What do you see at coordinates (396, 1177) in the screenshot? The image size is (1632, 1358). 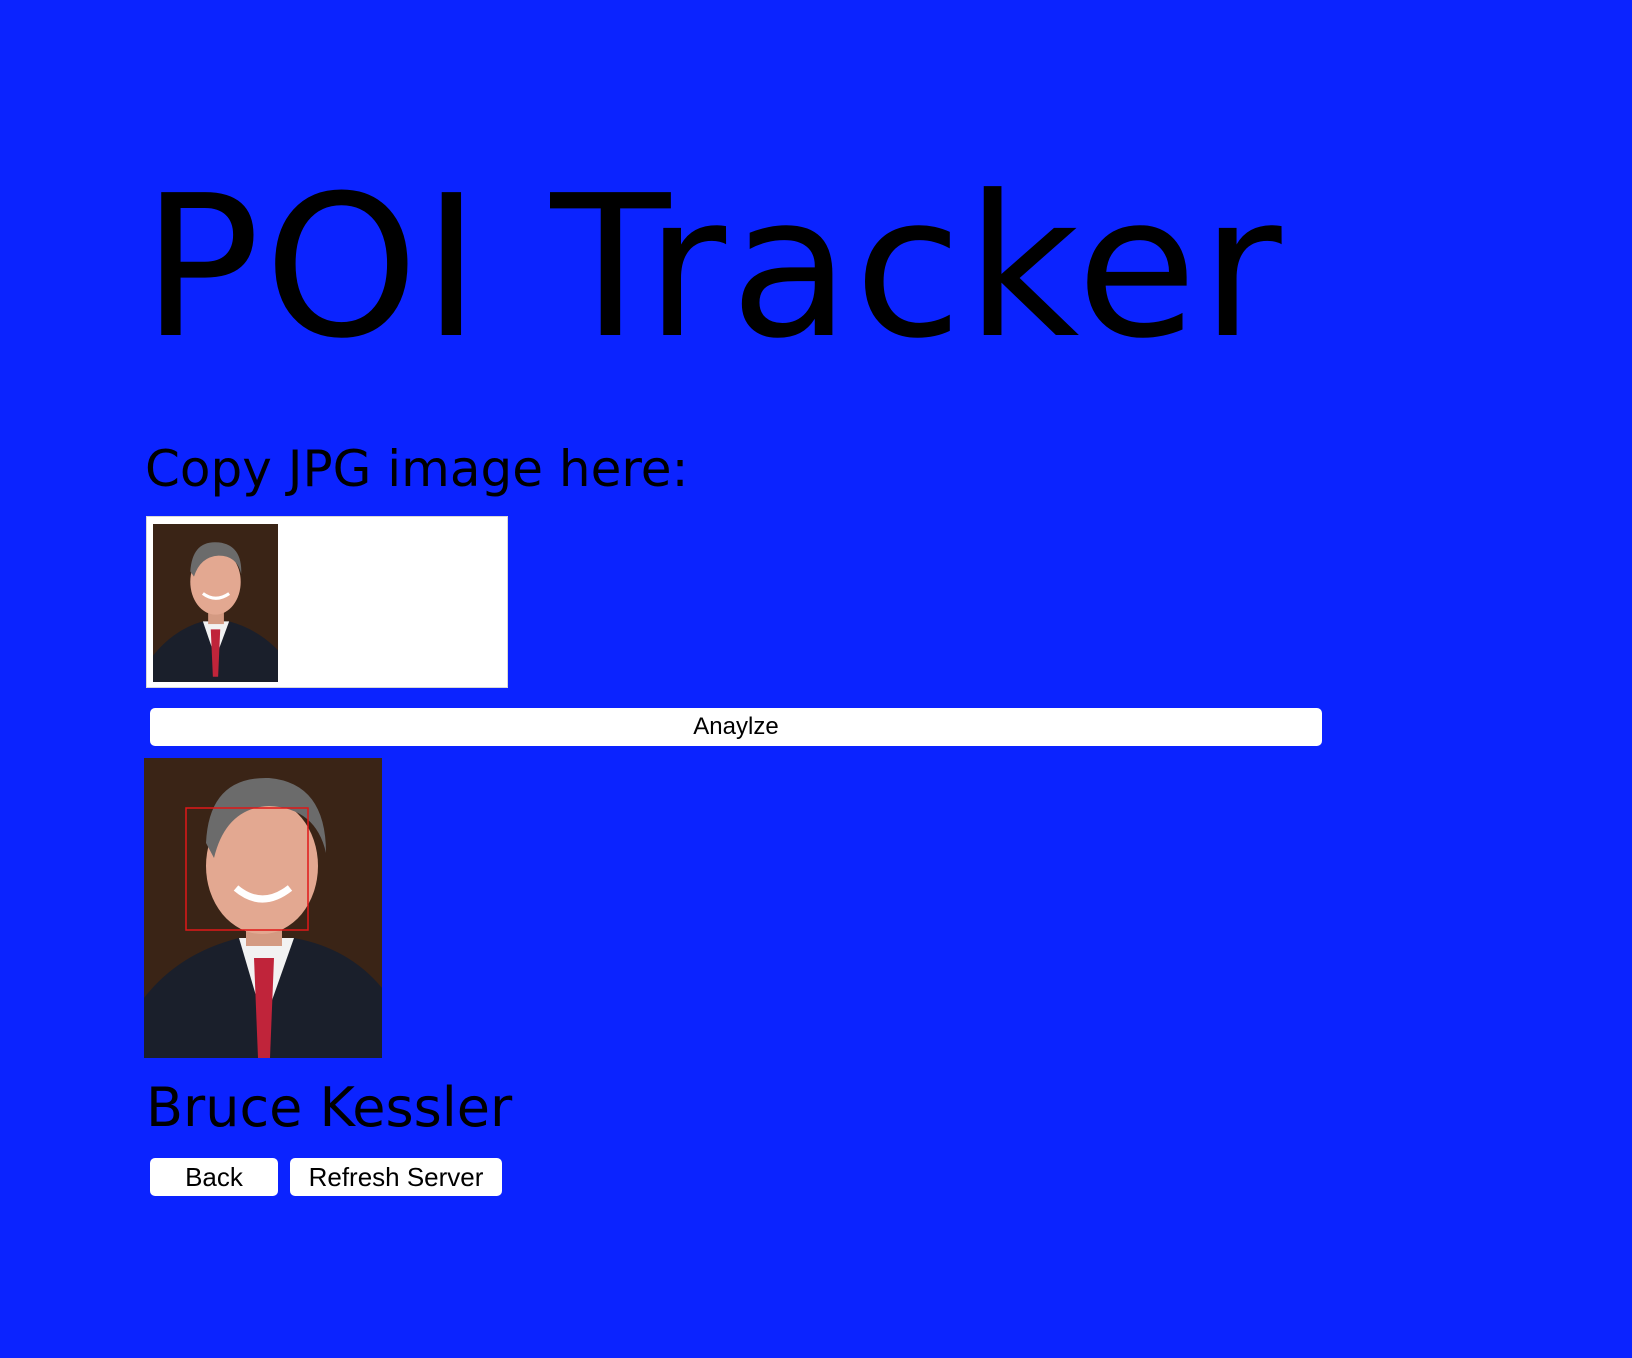 I see `refresh-server-button: Refresh Server` at bounding box center [396, 1177].